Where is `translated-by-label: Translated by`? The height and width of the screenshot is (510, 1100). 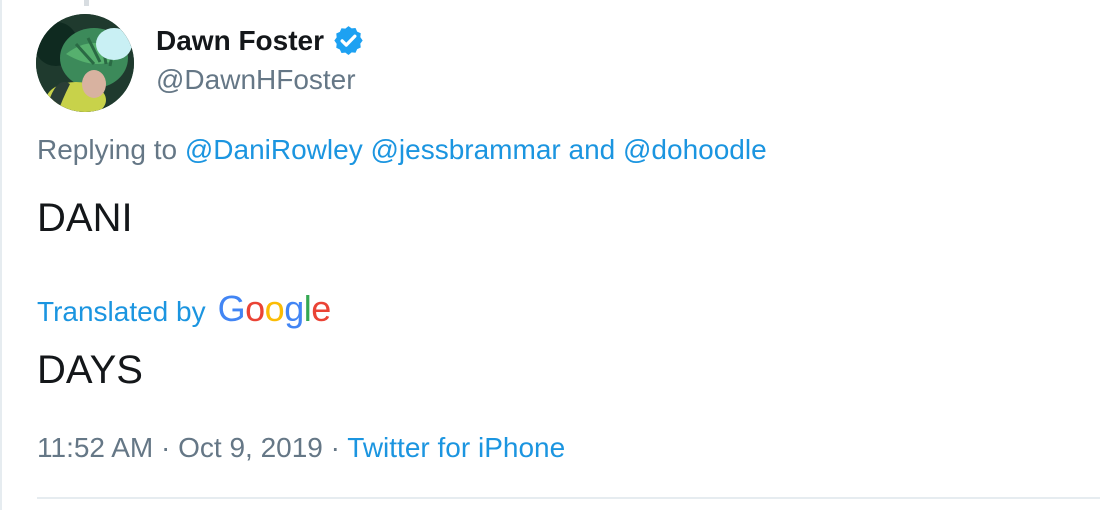 translated-by-label: Translated by is located at coordinates (121, 312).